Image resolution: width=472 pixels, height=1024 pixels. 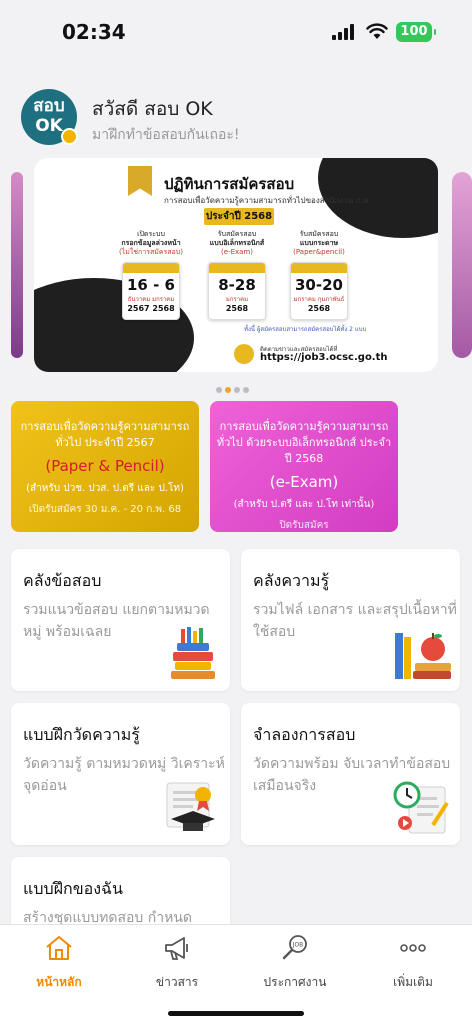 I want to click on calendar-month: มกราคม, so click(x=237, y=299).